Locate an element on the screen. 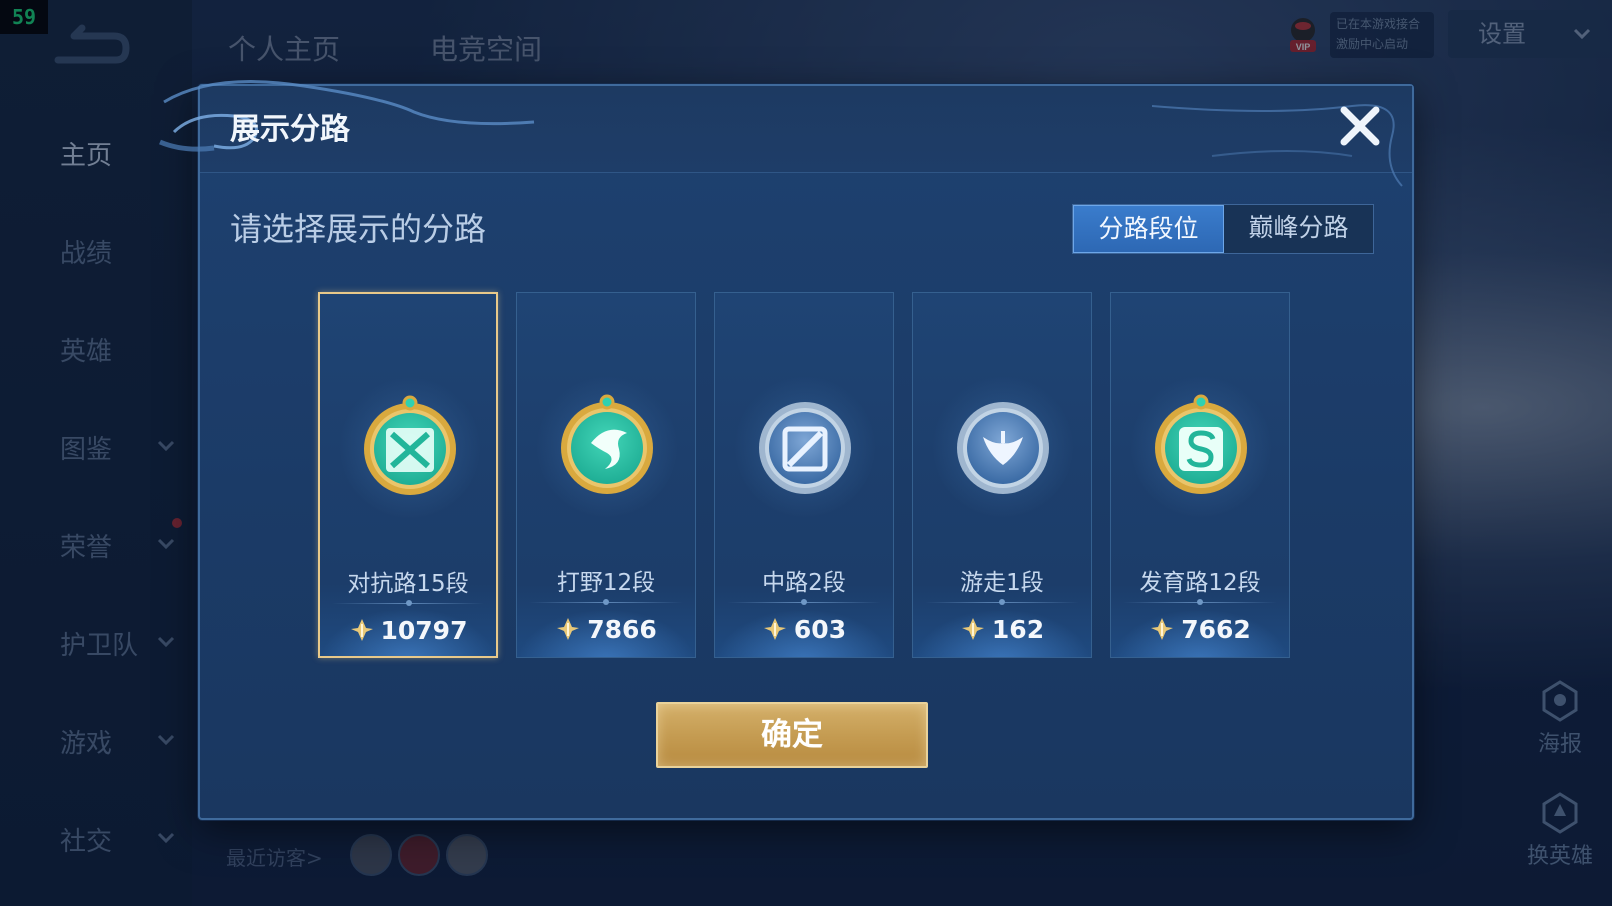  lane-score-value: 7866 is located at coordinates (622, 629).